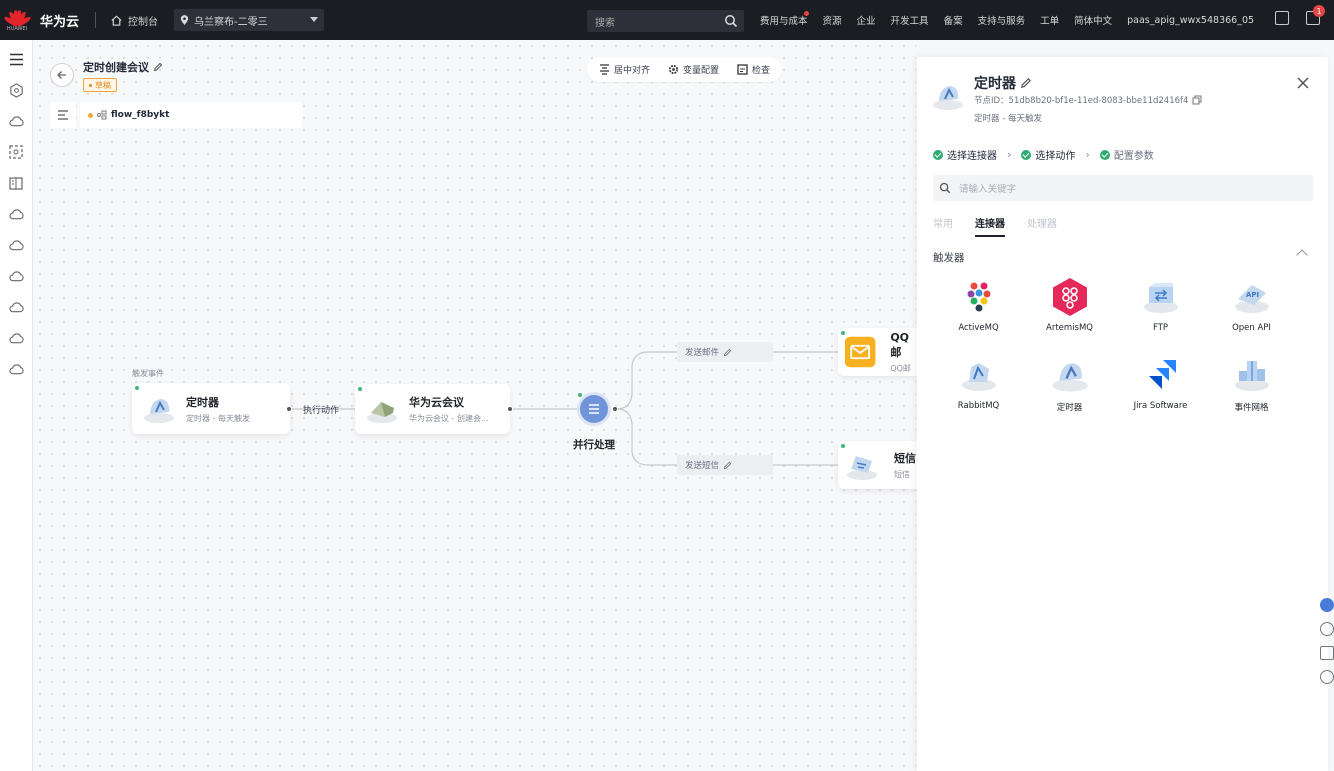 This screenshot has width=1334, height=771. Describe the element at coordinates (1251, 408) in the screenshot. I see `connector-label: 事件网格` at that location.